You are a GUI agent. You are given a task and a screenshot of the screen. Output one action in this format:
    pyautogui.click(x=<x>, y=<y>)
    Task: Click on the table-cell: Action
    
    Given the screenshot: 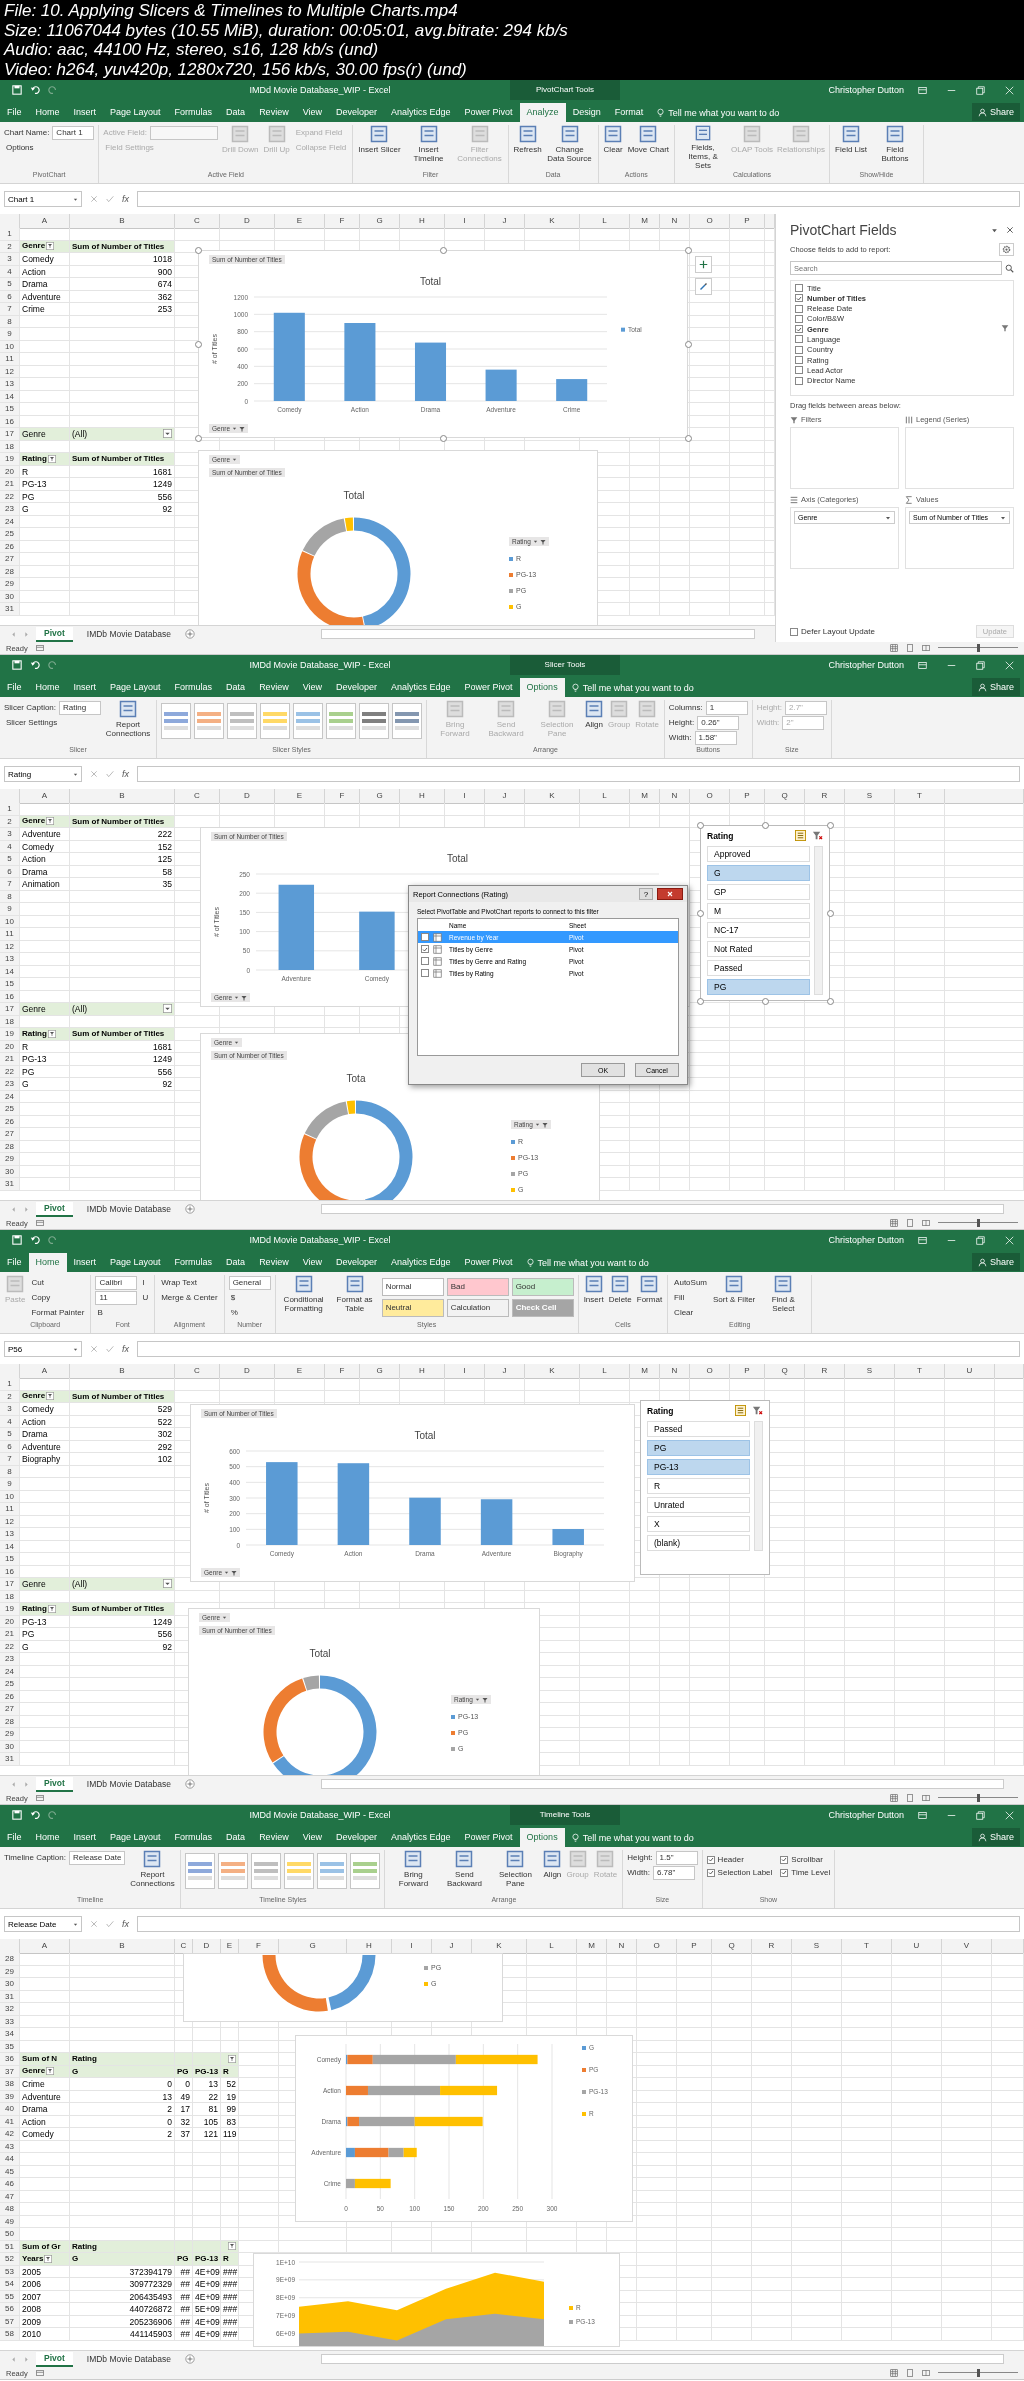 What is the action you would take?
    pyautogui.click(x=45, y=2121)
    